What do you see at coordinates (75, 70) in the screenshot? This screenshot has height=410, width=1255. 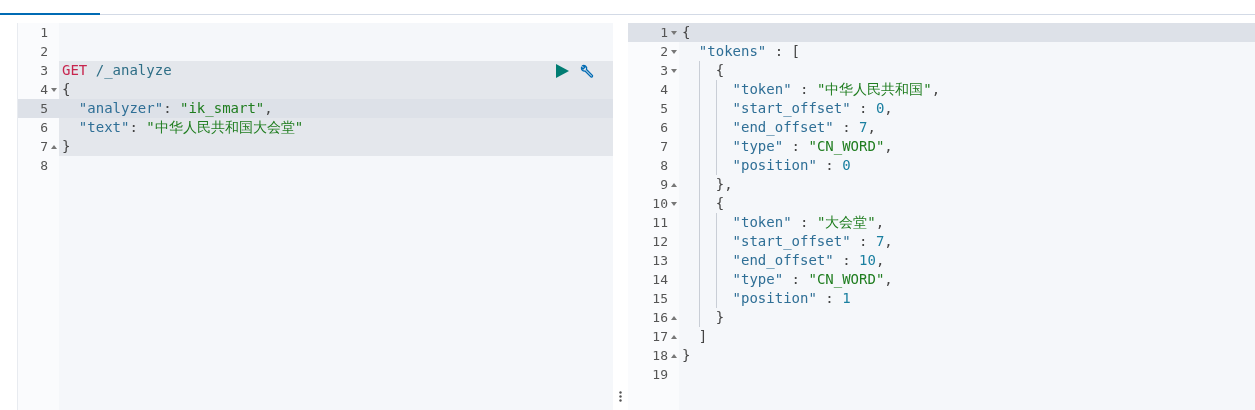 I see `http-method: GET` at bounding box center [75, 70].